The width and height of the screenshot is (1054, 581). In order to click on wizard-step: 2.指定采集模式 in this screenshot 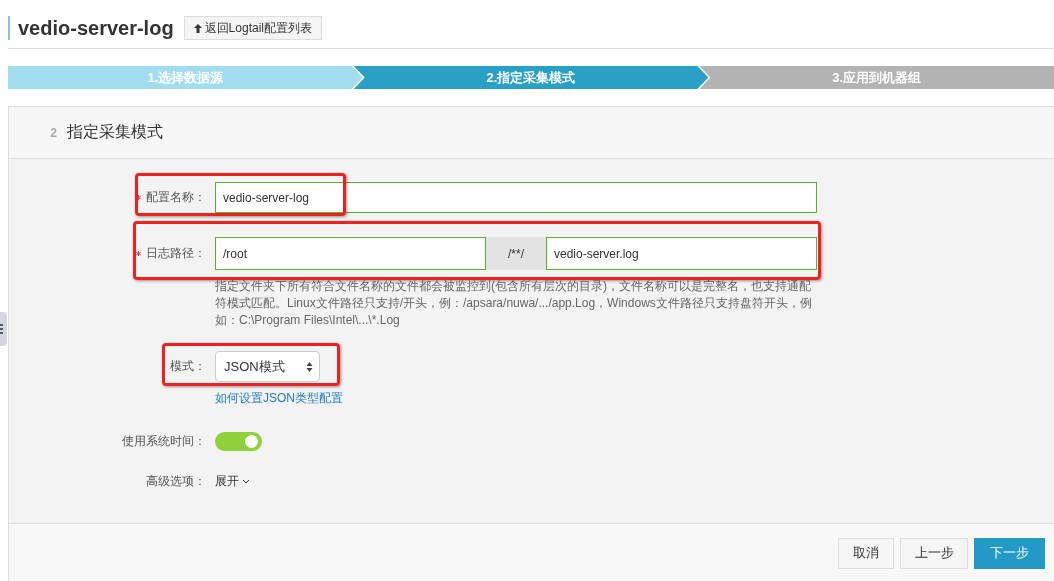, I will do `click(531, 77)`.